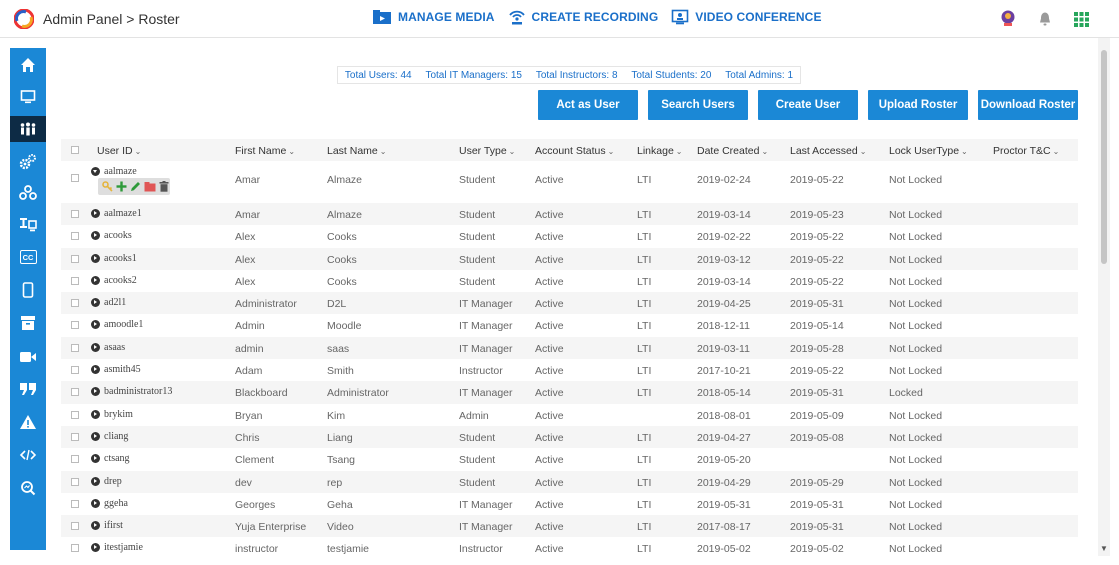 The image size is (1119, 565). Describe the element at coordinates (583, 17) in the screenshot. I see `create-recording-link: CREATE RECORDING` at that location.